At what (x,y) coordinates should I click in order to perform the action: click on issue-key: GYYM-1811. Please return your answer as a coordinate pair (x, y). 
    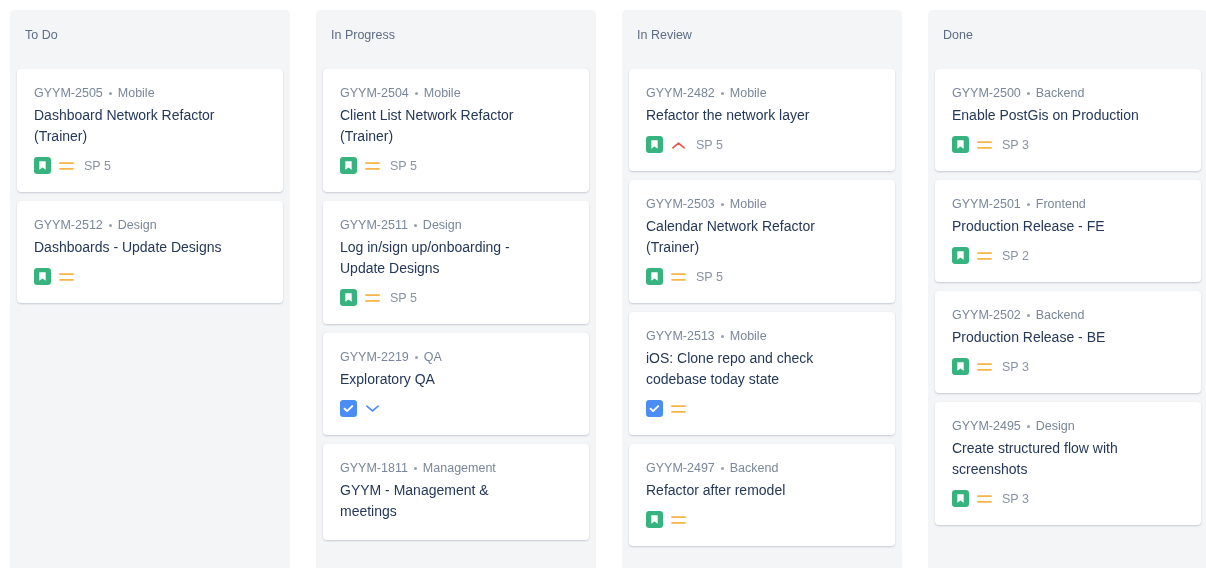
    Looking at the image, I should click on (374, 468).